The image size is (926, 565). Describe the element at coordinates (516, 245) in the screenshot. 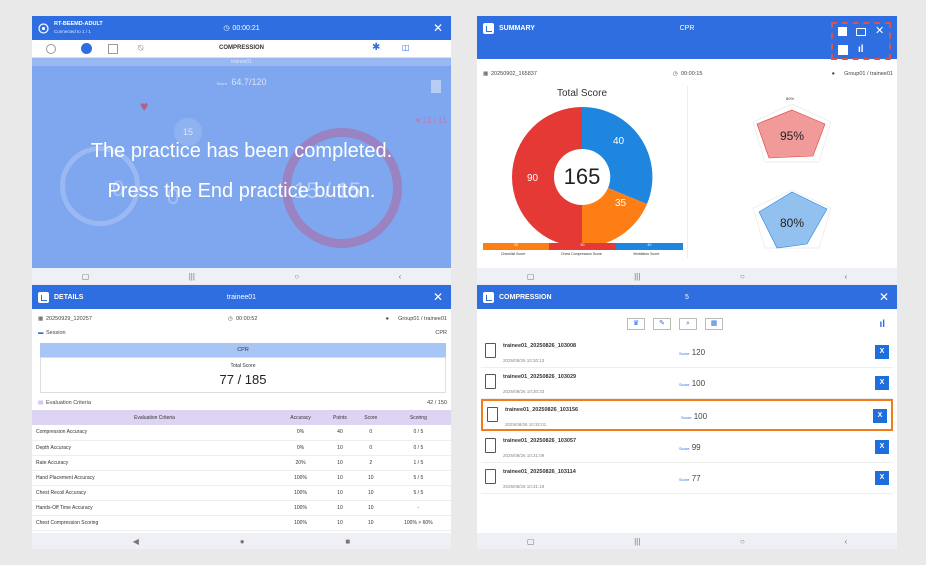

I see `legend-value-checklist: 35` at that location.